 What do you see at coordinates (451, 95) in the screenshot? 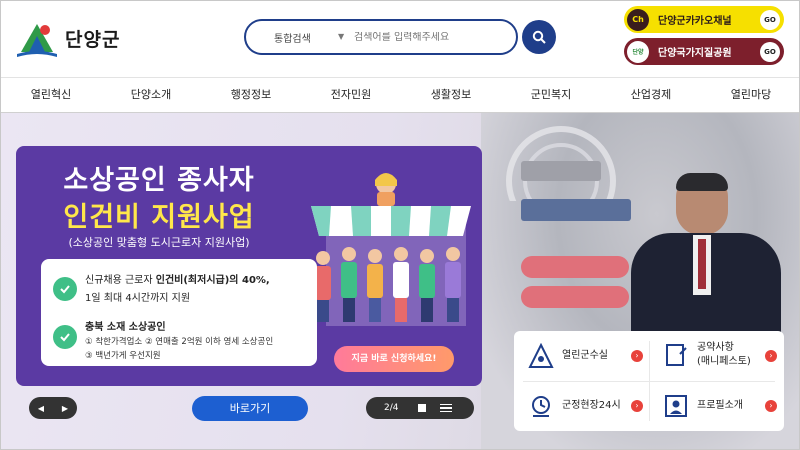
I see `nav-item-living-info: 생활정보` at bounding box center [451, 95].